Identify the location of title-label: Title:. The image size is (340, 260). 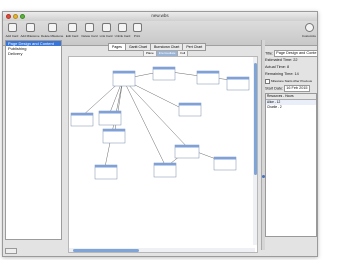
(269, 53).